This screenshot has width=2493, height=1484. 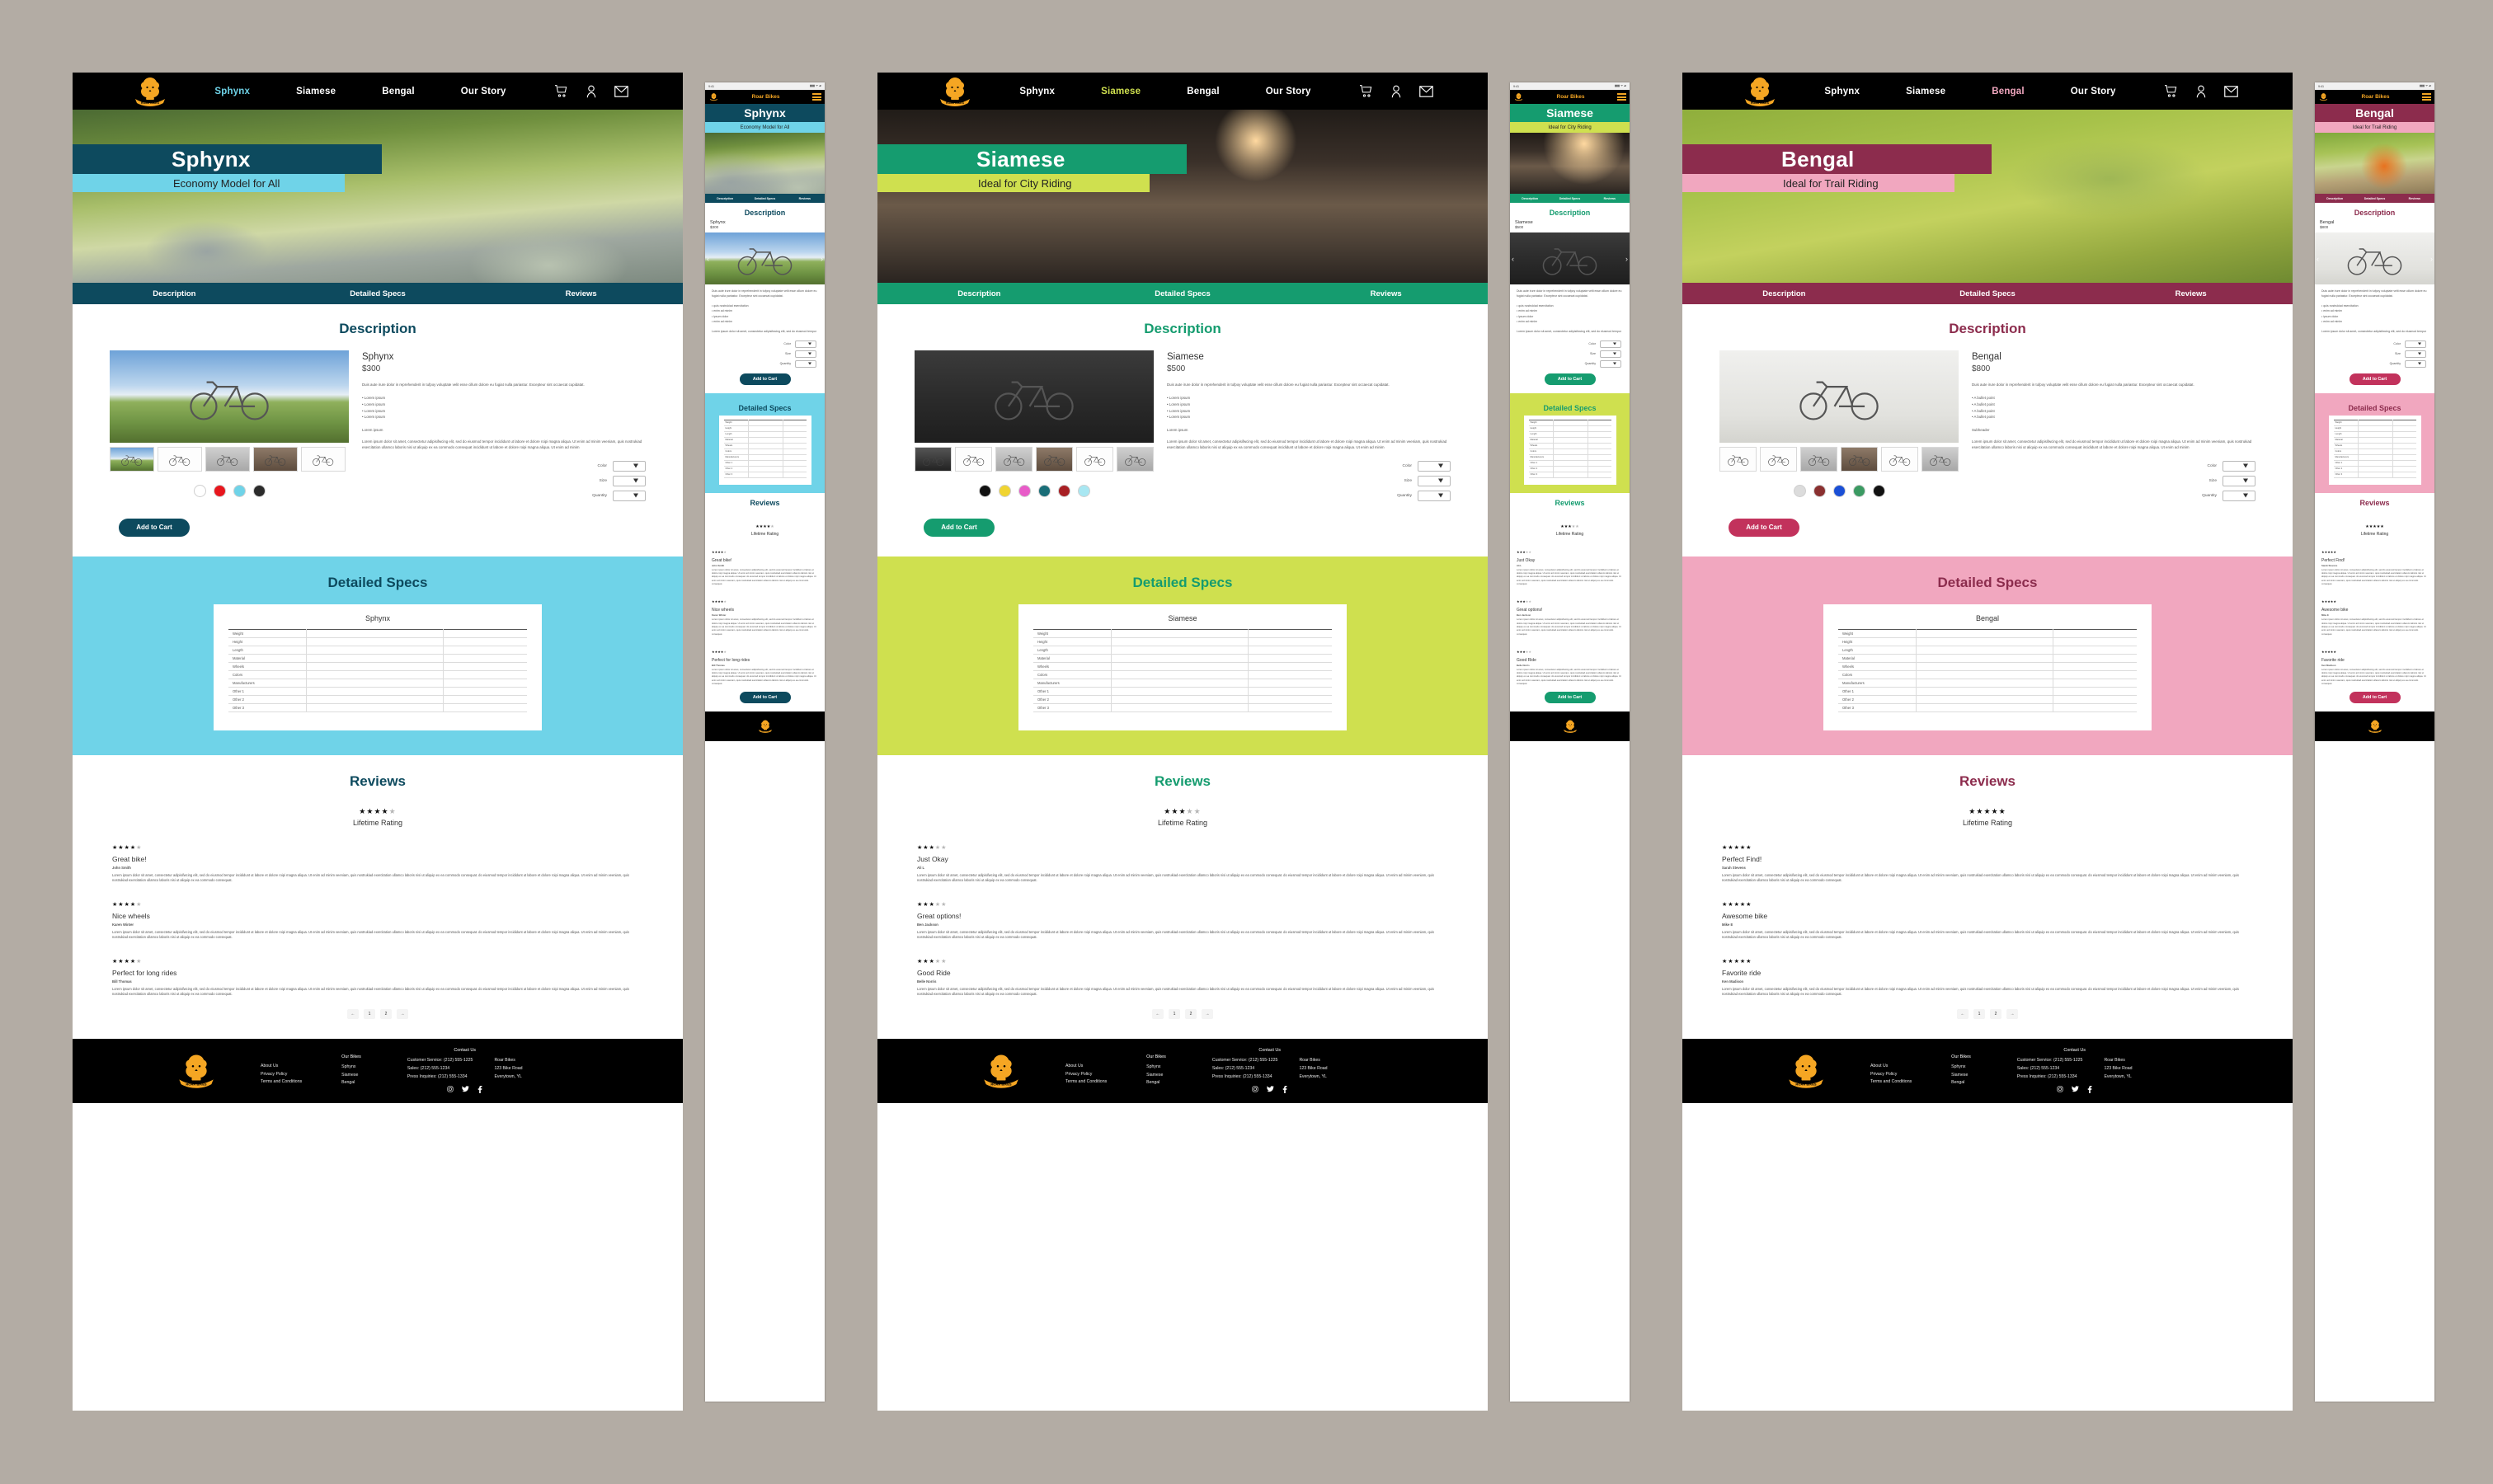 What do you see at coordinates (1570, 258) in the screenshot?
I see `mobile-image-carousel: ‹ ›` at bounding box center [1570, 258].